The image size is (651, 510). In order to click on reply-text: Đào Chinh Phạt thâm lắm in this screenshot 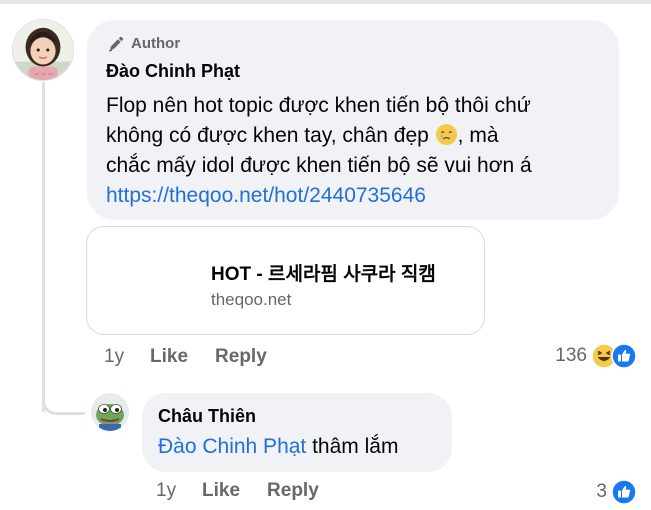, I will do `click(297, 447)`.